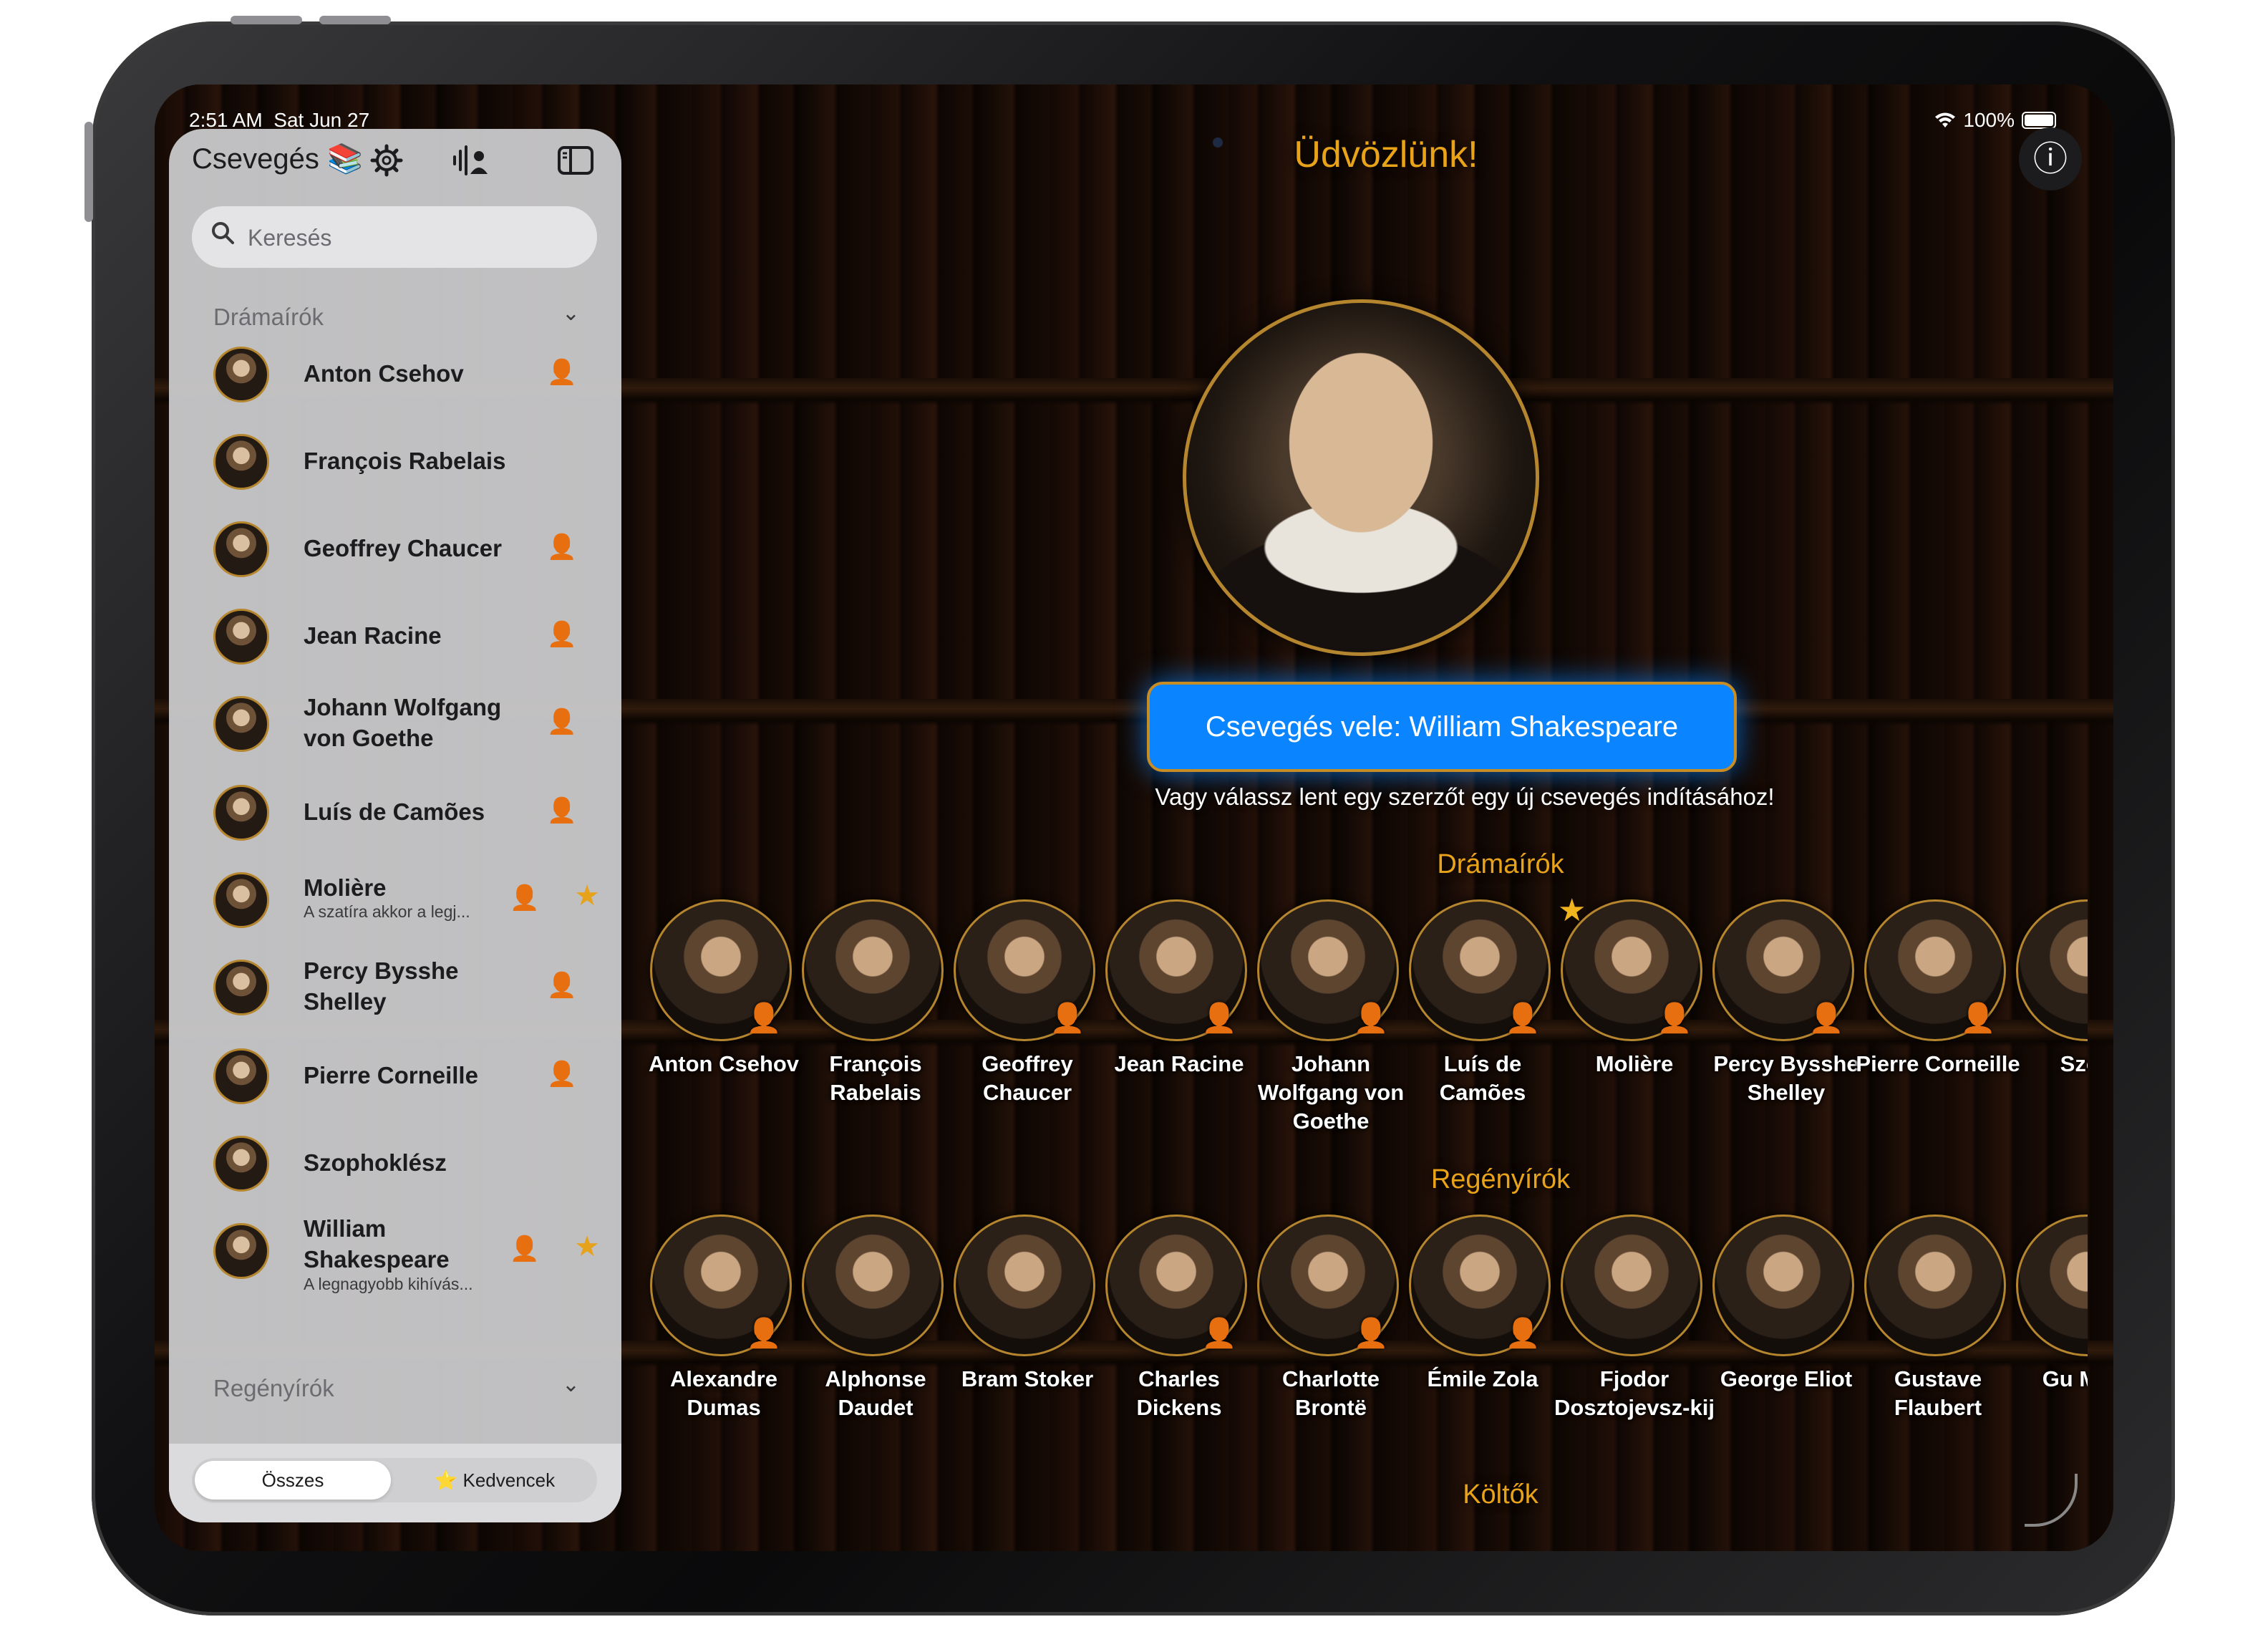  Describe the element at coordinates (391, 1075) in the screenshot. I see `sidebar-author-name: Pierre Corneille` at that location.